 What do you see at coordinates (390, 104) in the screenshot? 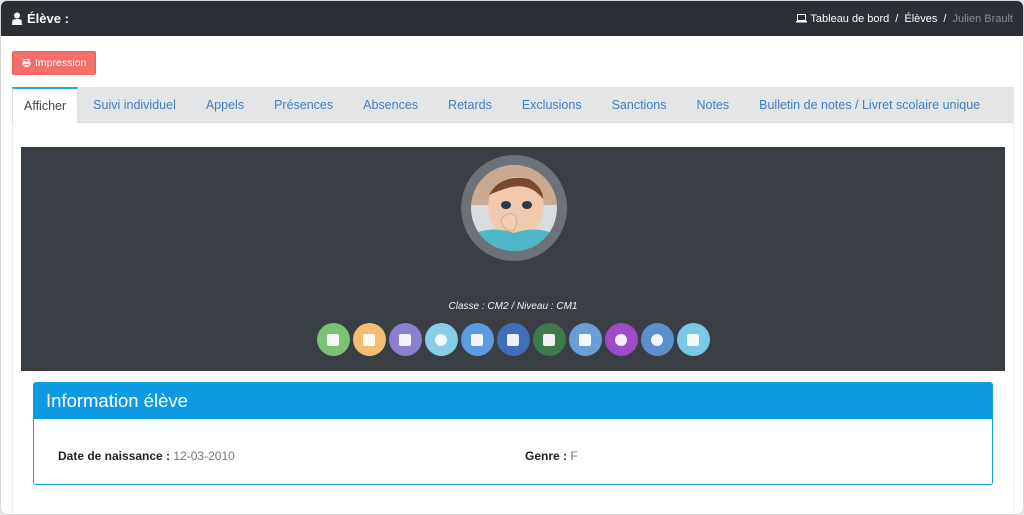
I see `tab-absences: Absences` at bounding box center [390, 104].